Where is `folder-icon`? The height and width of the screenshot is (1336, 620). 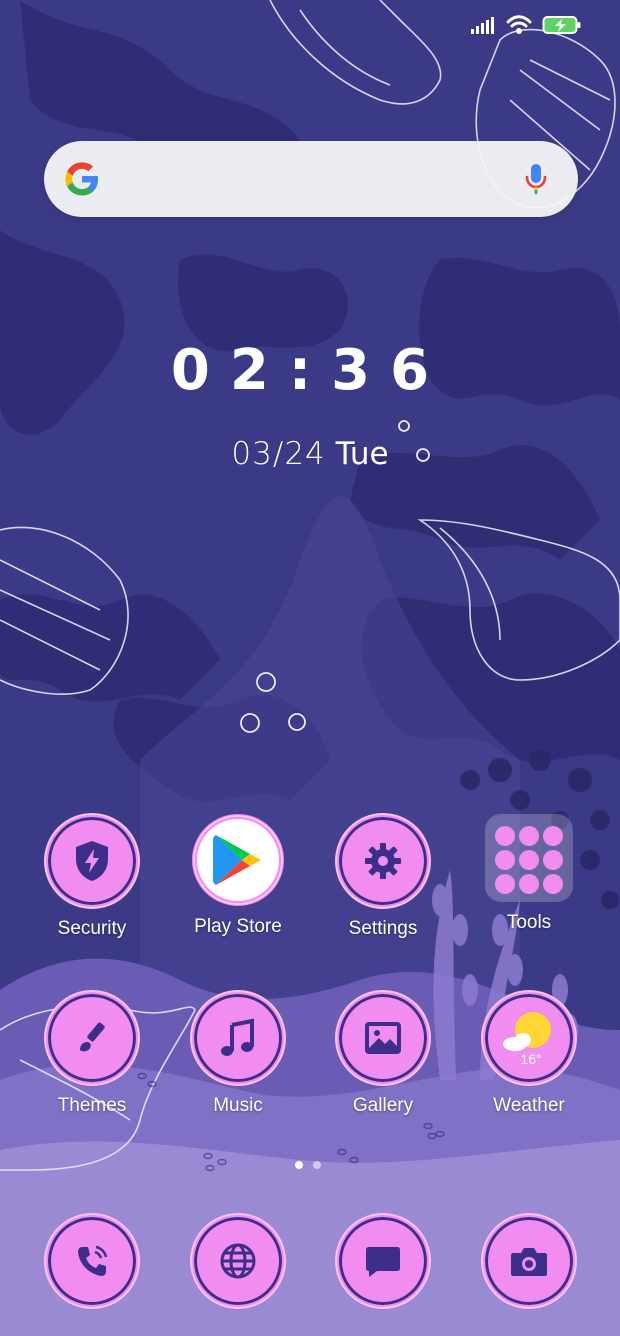 folder-icon is located at coordinates (529, 858).